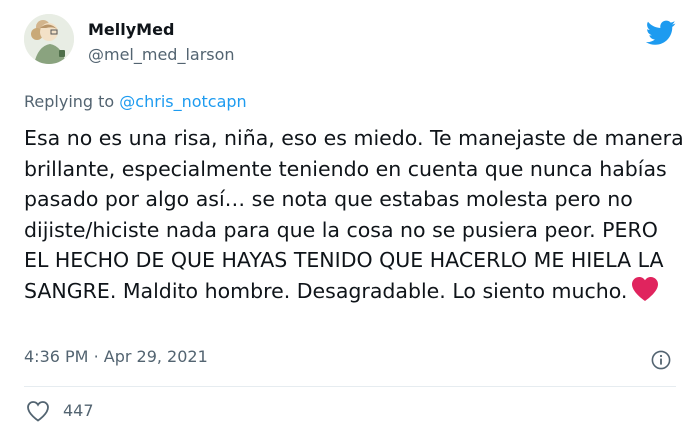 The image size is (700, 440). I want to click on twitter-bird-icon, so click(661, 33).